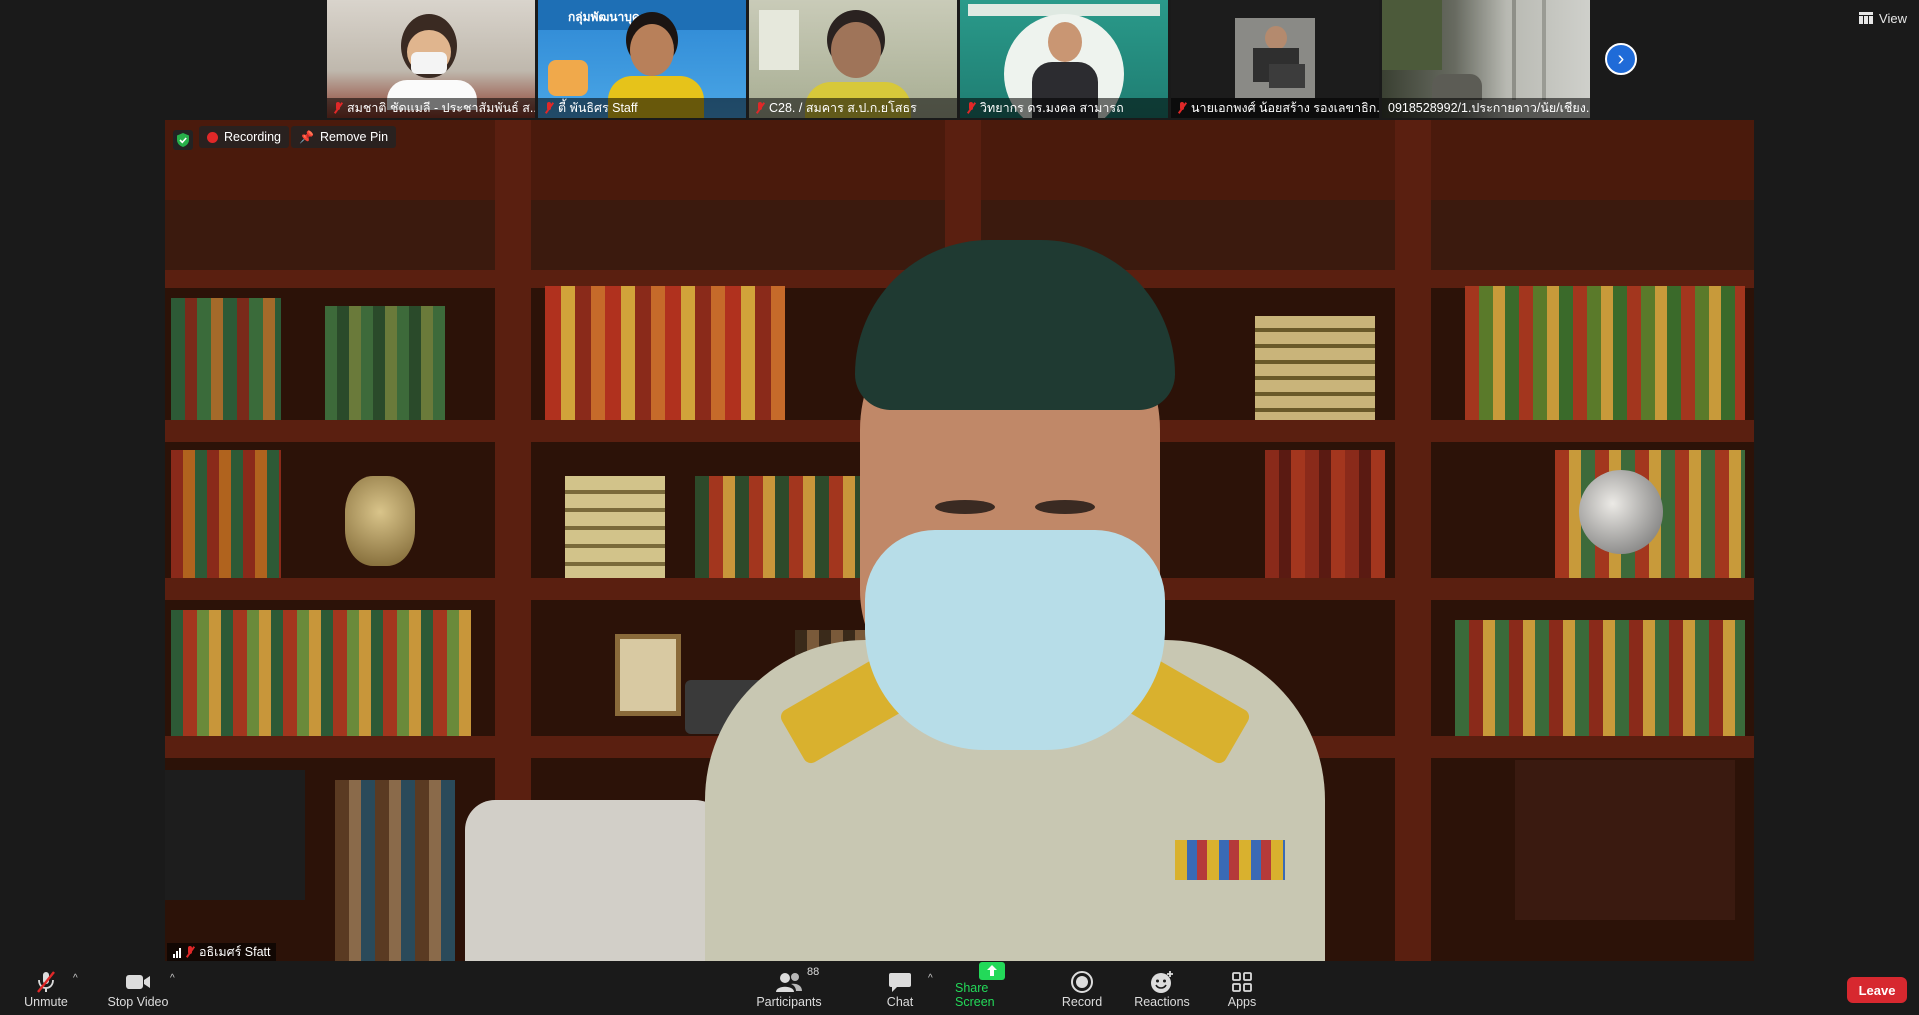 The image size is (1919, 1015). I want to click on unmute-button: Unmute, so click(46, 988).